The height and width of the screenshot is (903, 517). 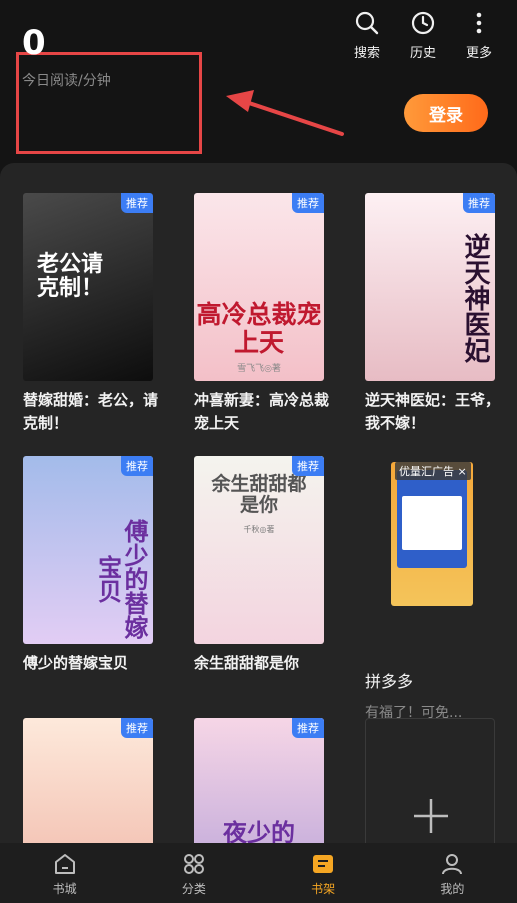 I want to click on book-title: 傅少的替嫁宝贝, so click(x=76, y=663).